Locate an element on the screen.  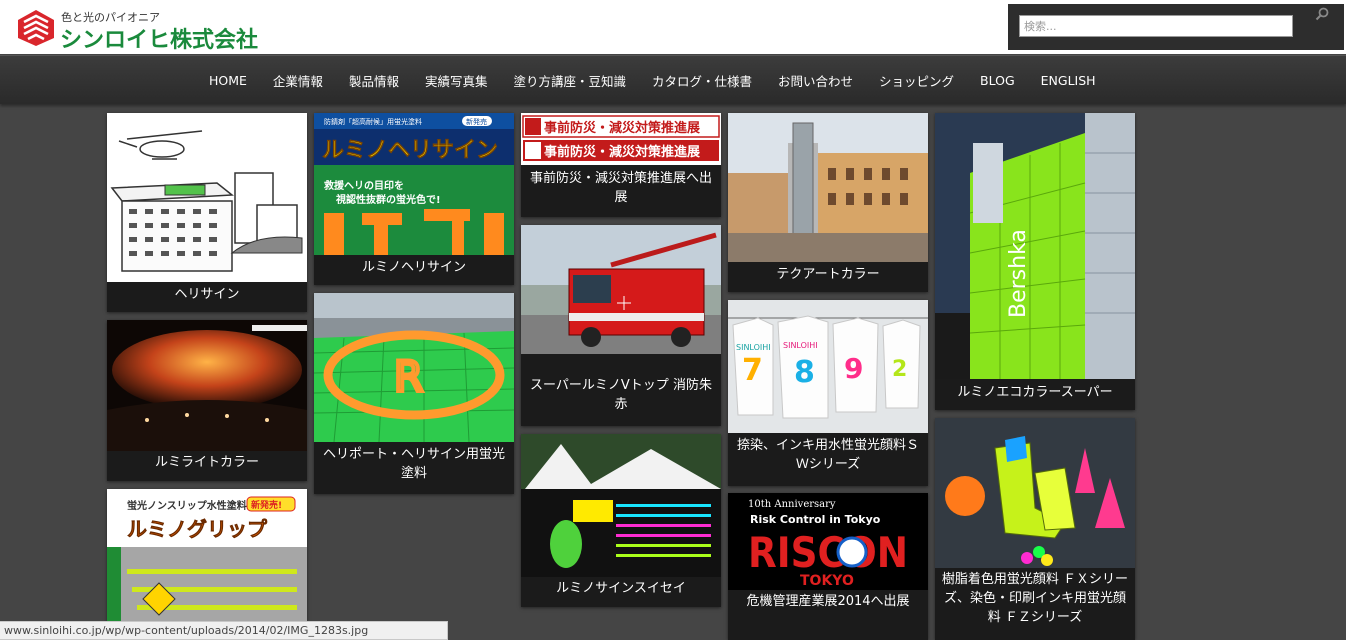
svg-text: 8 is located at coordinates (804, 372).